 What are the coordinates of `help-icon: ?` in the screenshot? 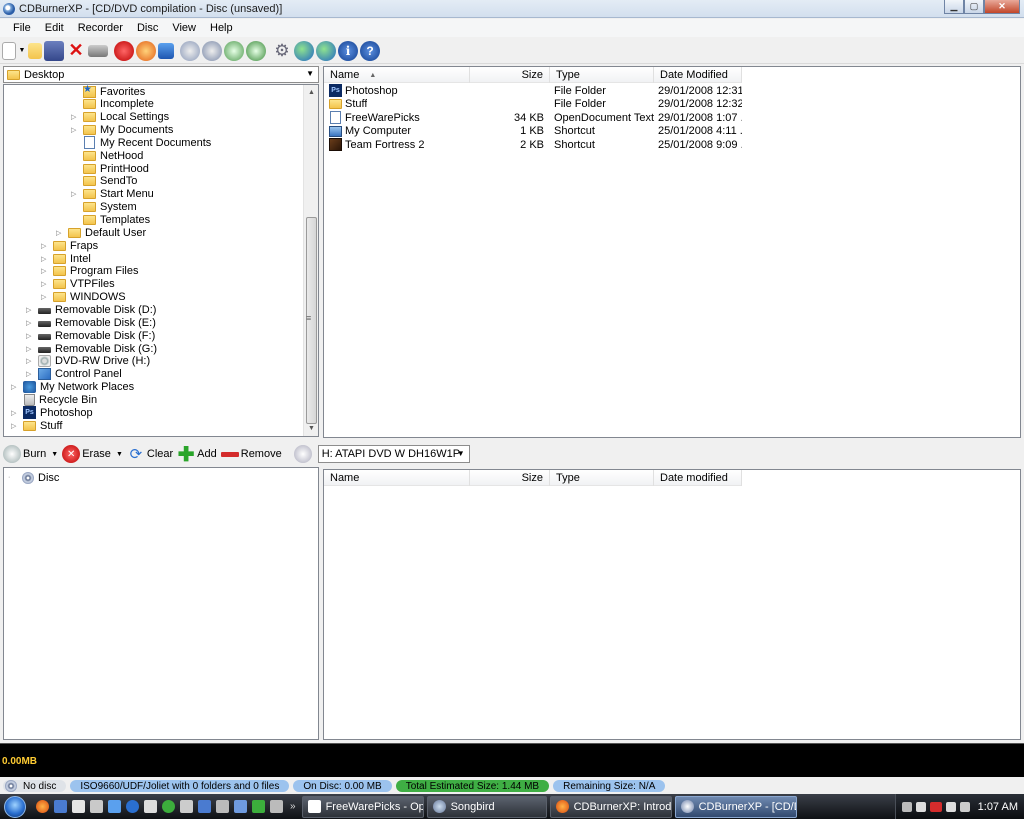 It's located at (370, 50).